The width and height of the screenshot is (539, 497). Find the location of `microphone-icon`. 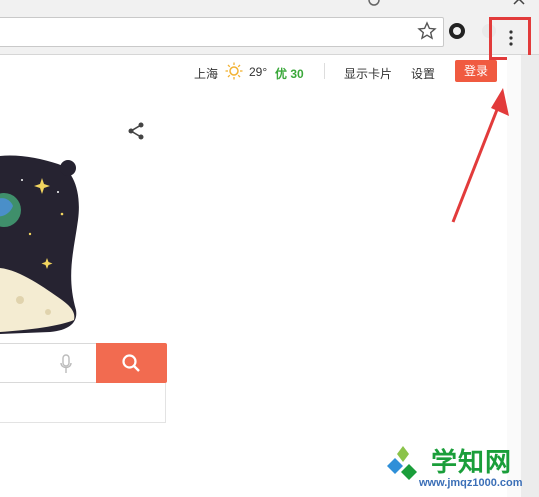

microphone-icon is located at coordinates (66, 364).